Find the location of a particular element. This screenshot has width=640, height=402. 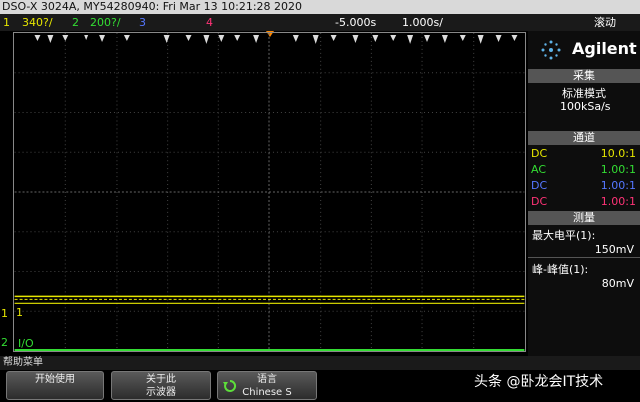

ch1-marker-label: 1 is located at coordinates (4, 313).